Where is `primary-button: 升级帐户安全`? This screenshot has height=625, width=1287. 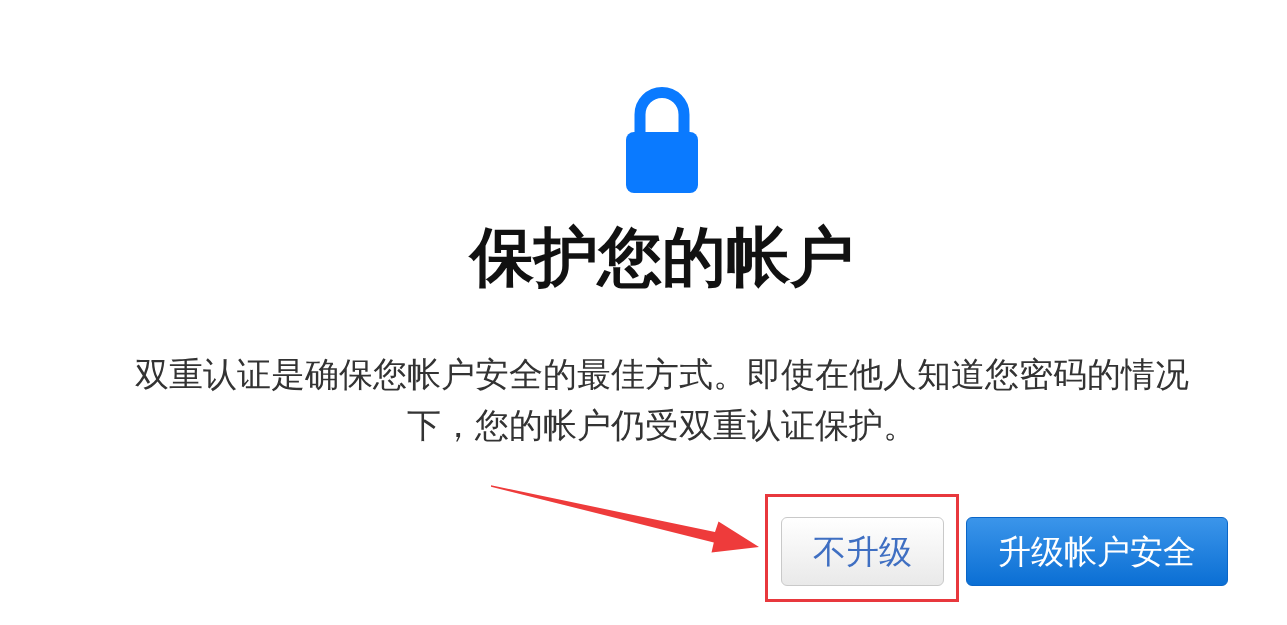
primary-button: 升级帐户安全 is located at coordinates (1097, 551).